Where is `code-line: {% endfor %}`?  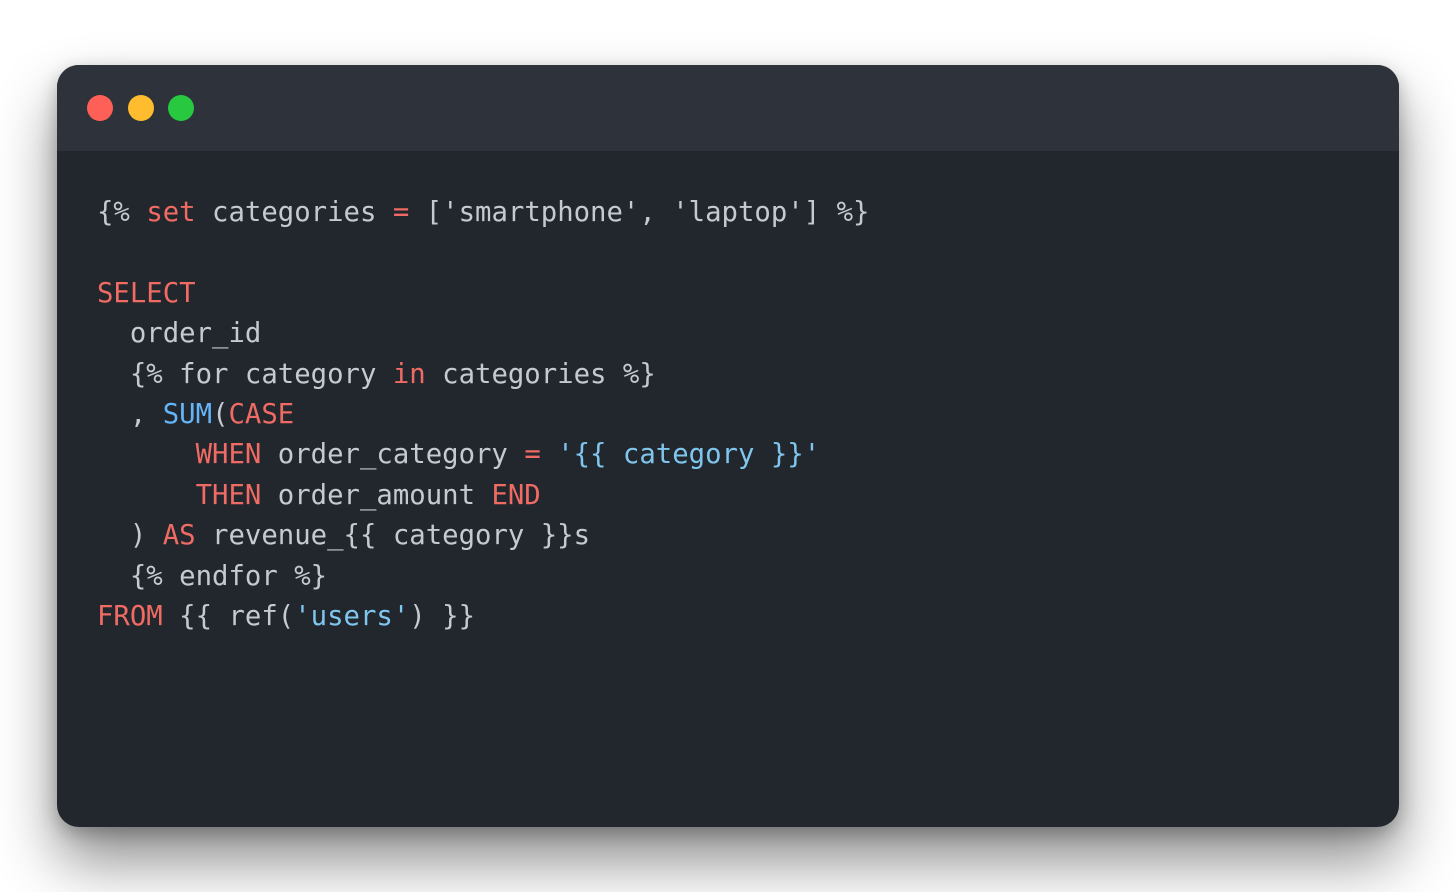 code-line: {% endfor %} is located at coordinates (483, 577).